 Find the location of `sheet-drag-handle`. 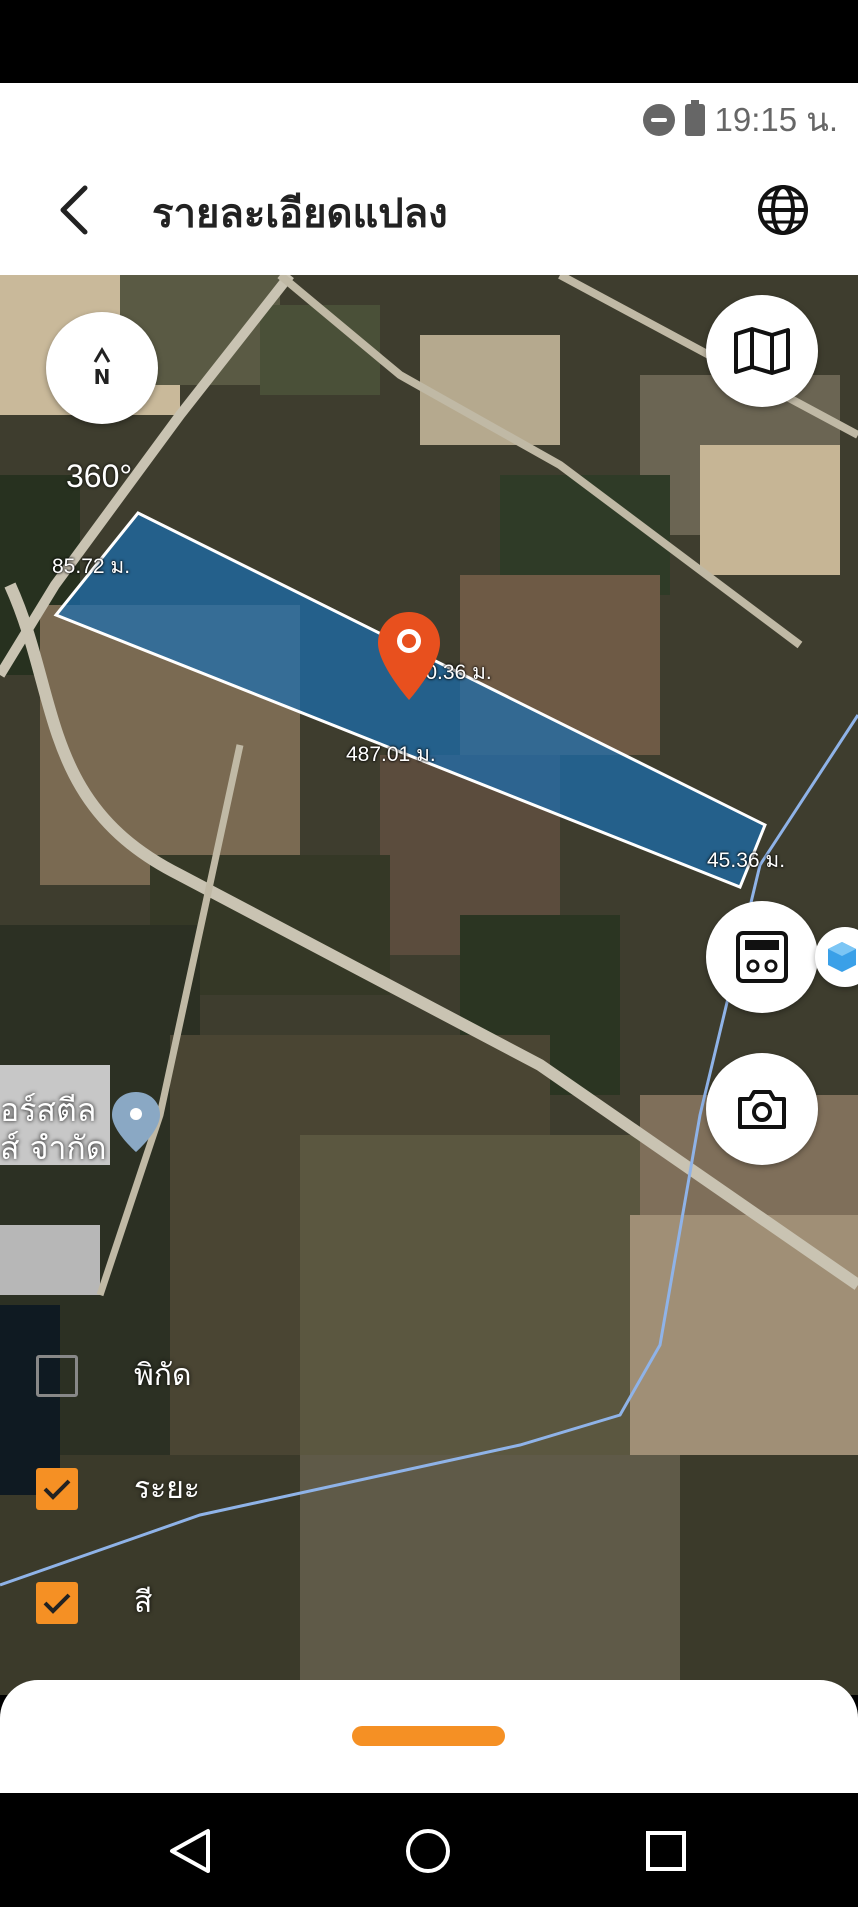

sheet-drag-handle is located at coordinates (428, 1736).